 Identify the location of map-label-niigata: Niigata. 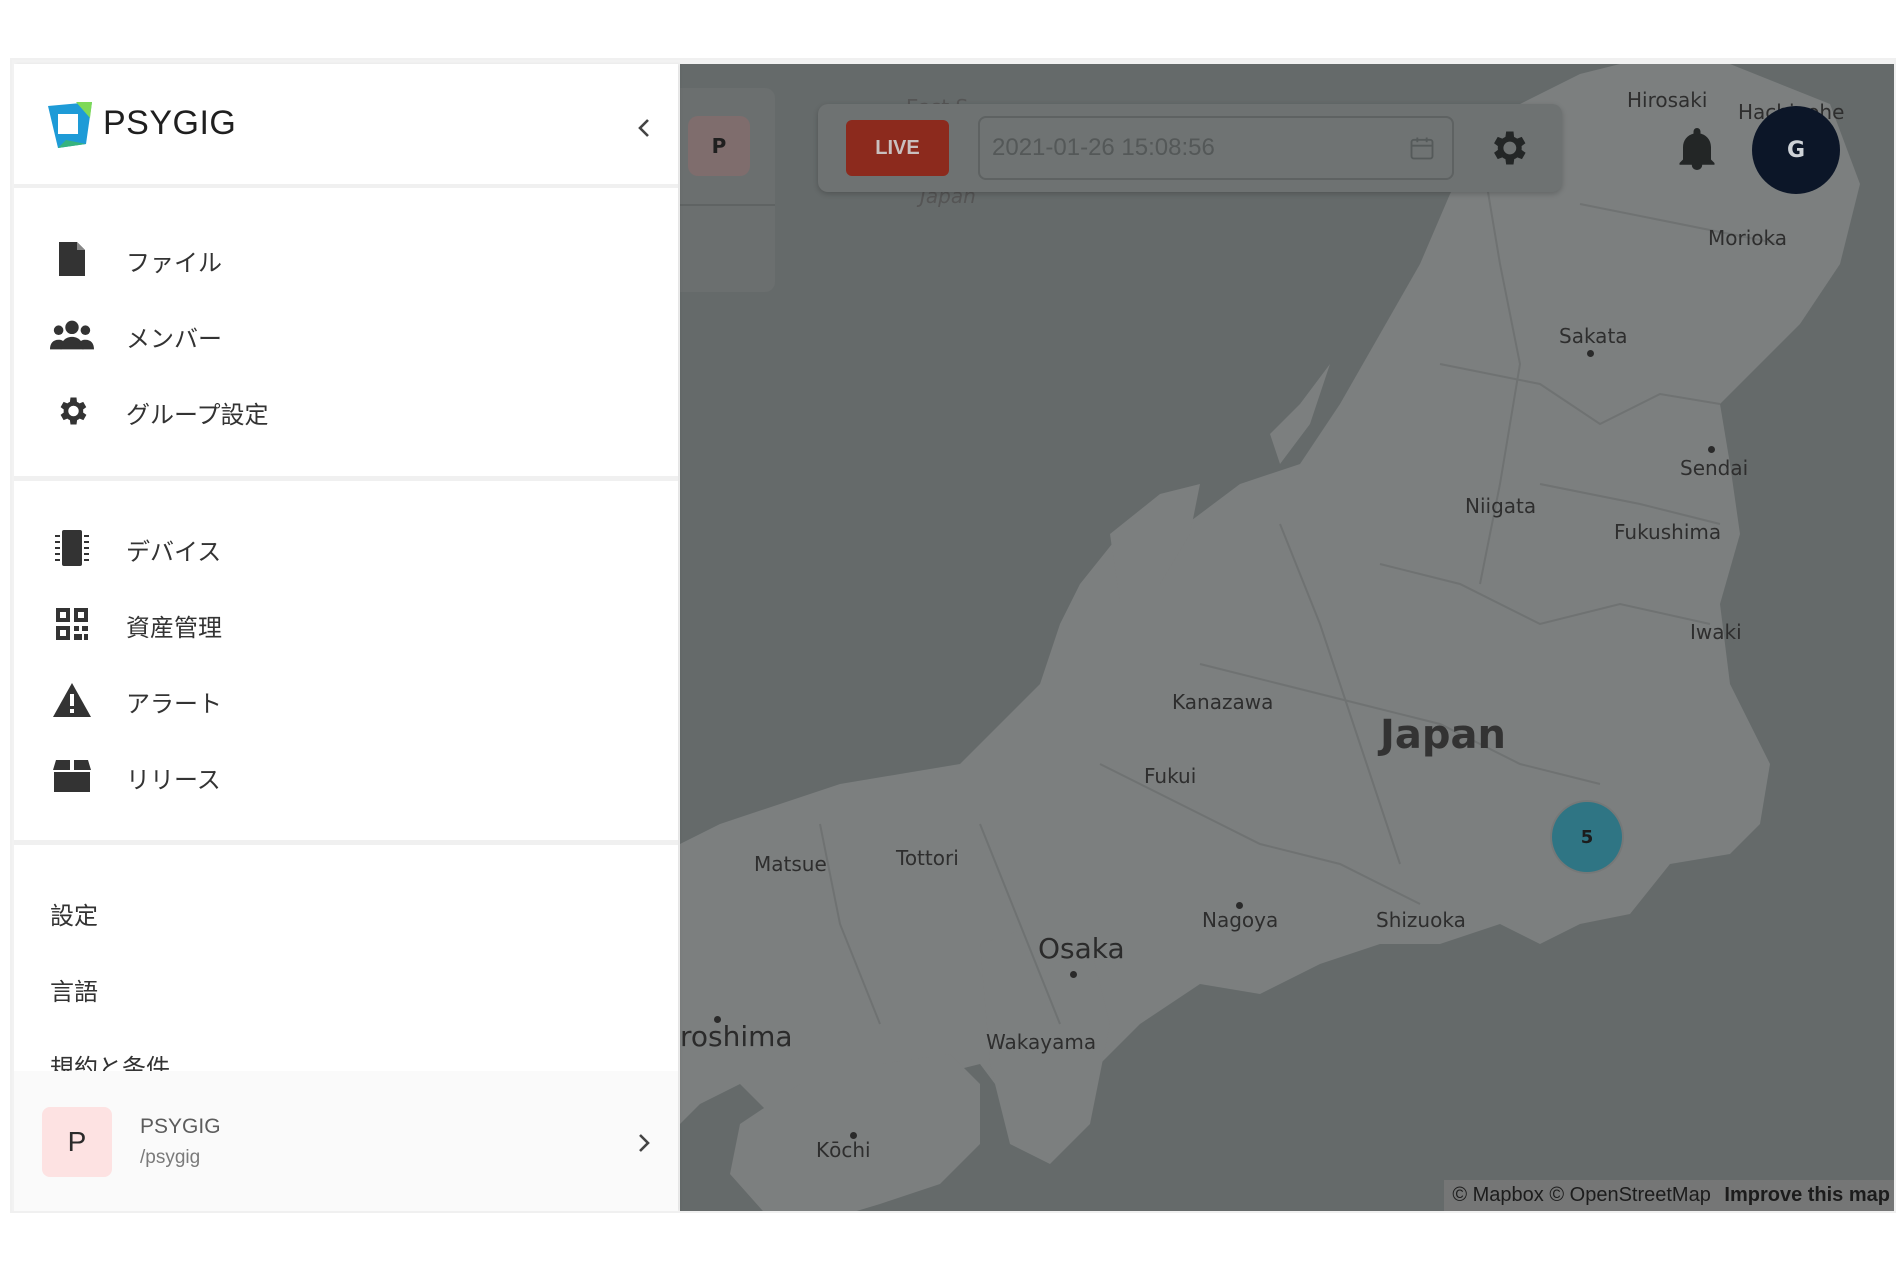
(1501, 506).